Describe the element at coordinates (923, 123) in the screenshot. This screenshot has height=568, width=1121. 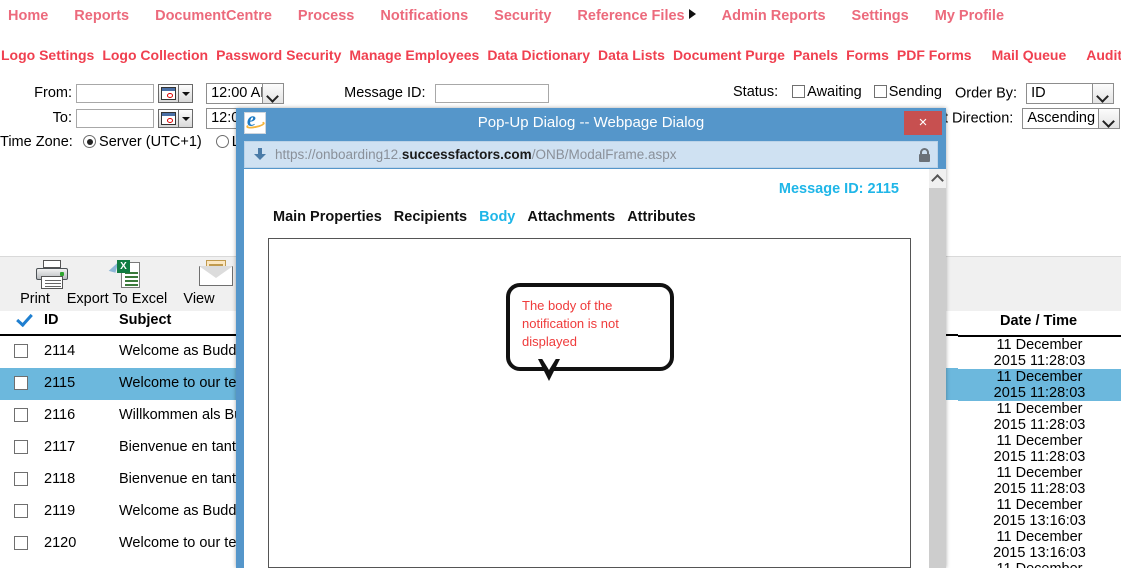
I see `close-icon: ×` at that location.